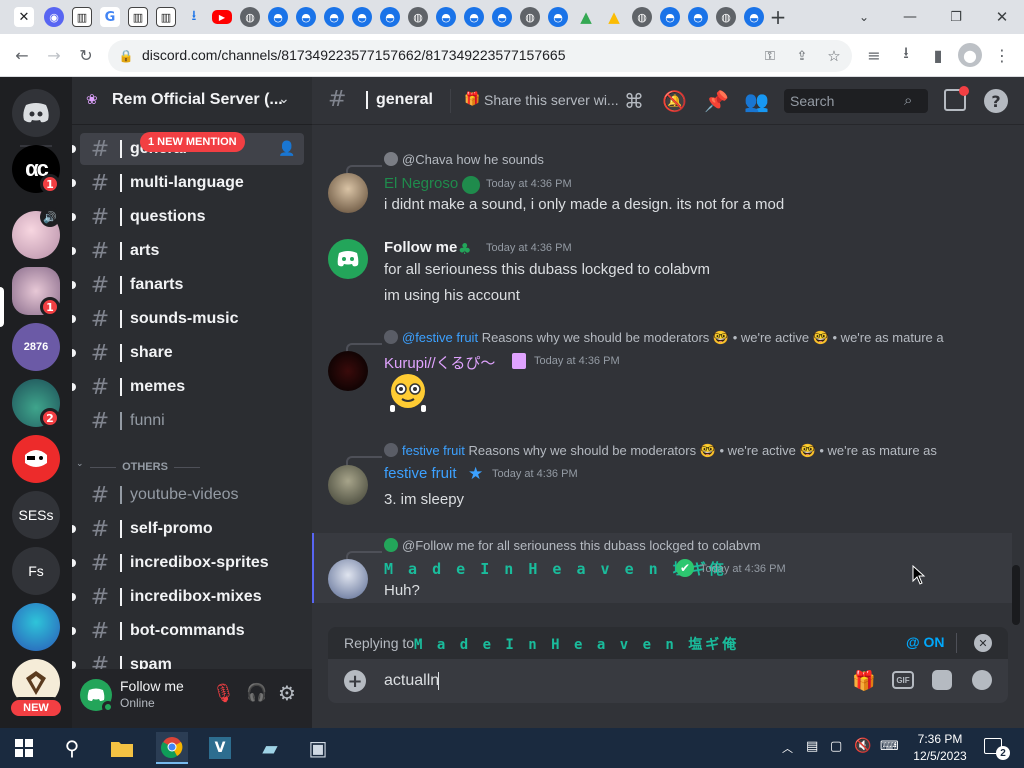 This screenshot has width=1024, height=768. What do you see at coordinates (812, 746) in the screenshot?
I see `tray-network-icon: ▤` at bounding box center [812, 746].